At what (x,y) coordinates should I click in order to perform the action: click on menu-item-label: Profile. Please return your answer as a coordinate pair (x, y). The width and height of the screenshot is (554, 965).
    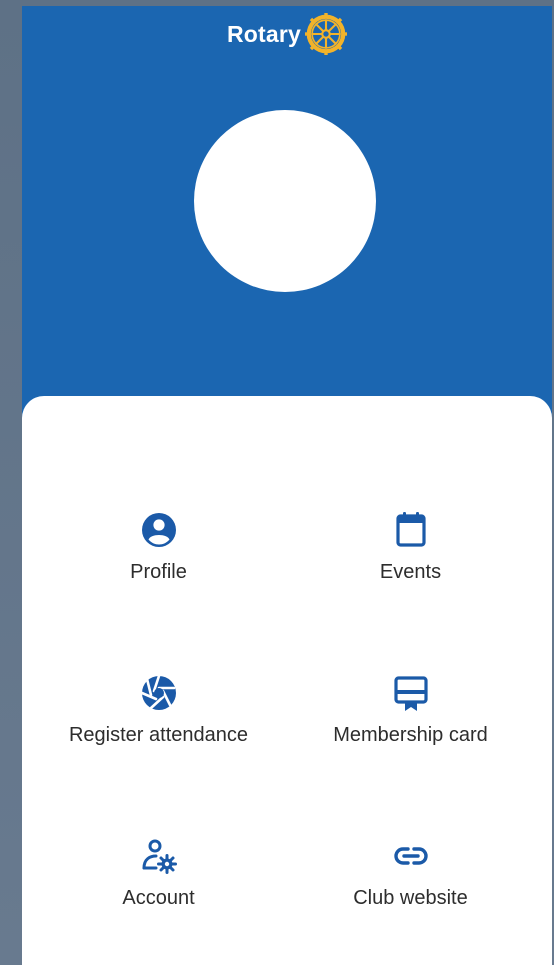
    Looking at the image, I should click on (158, 572).